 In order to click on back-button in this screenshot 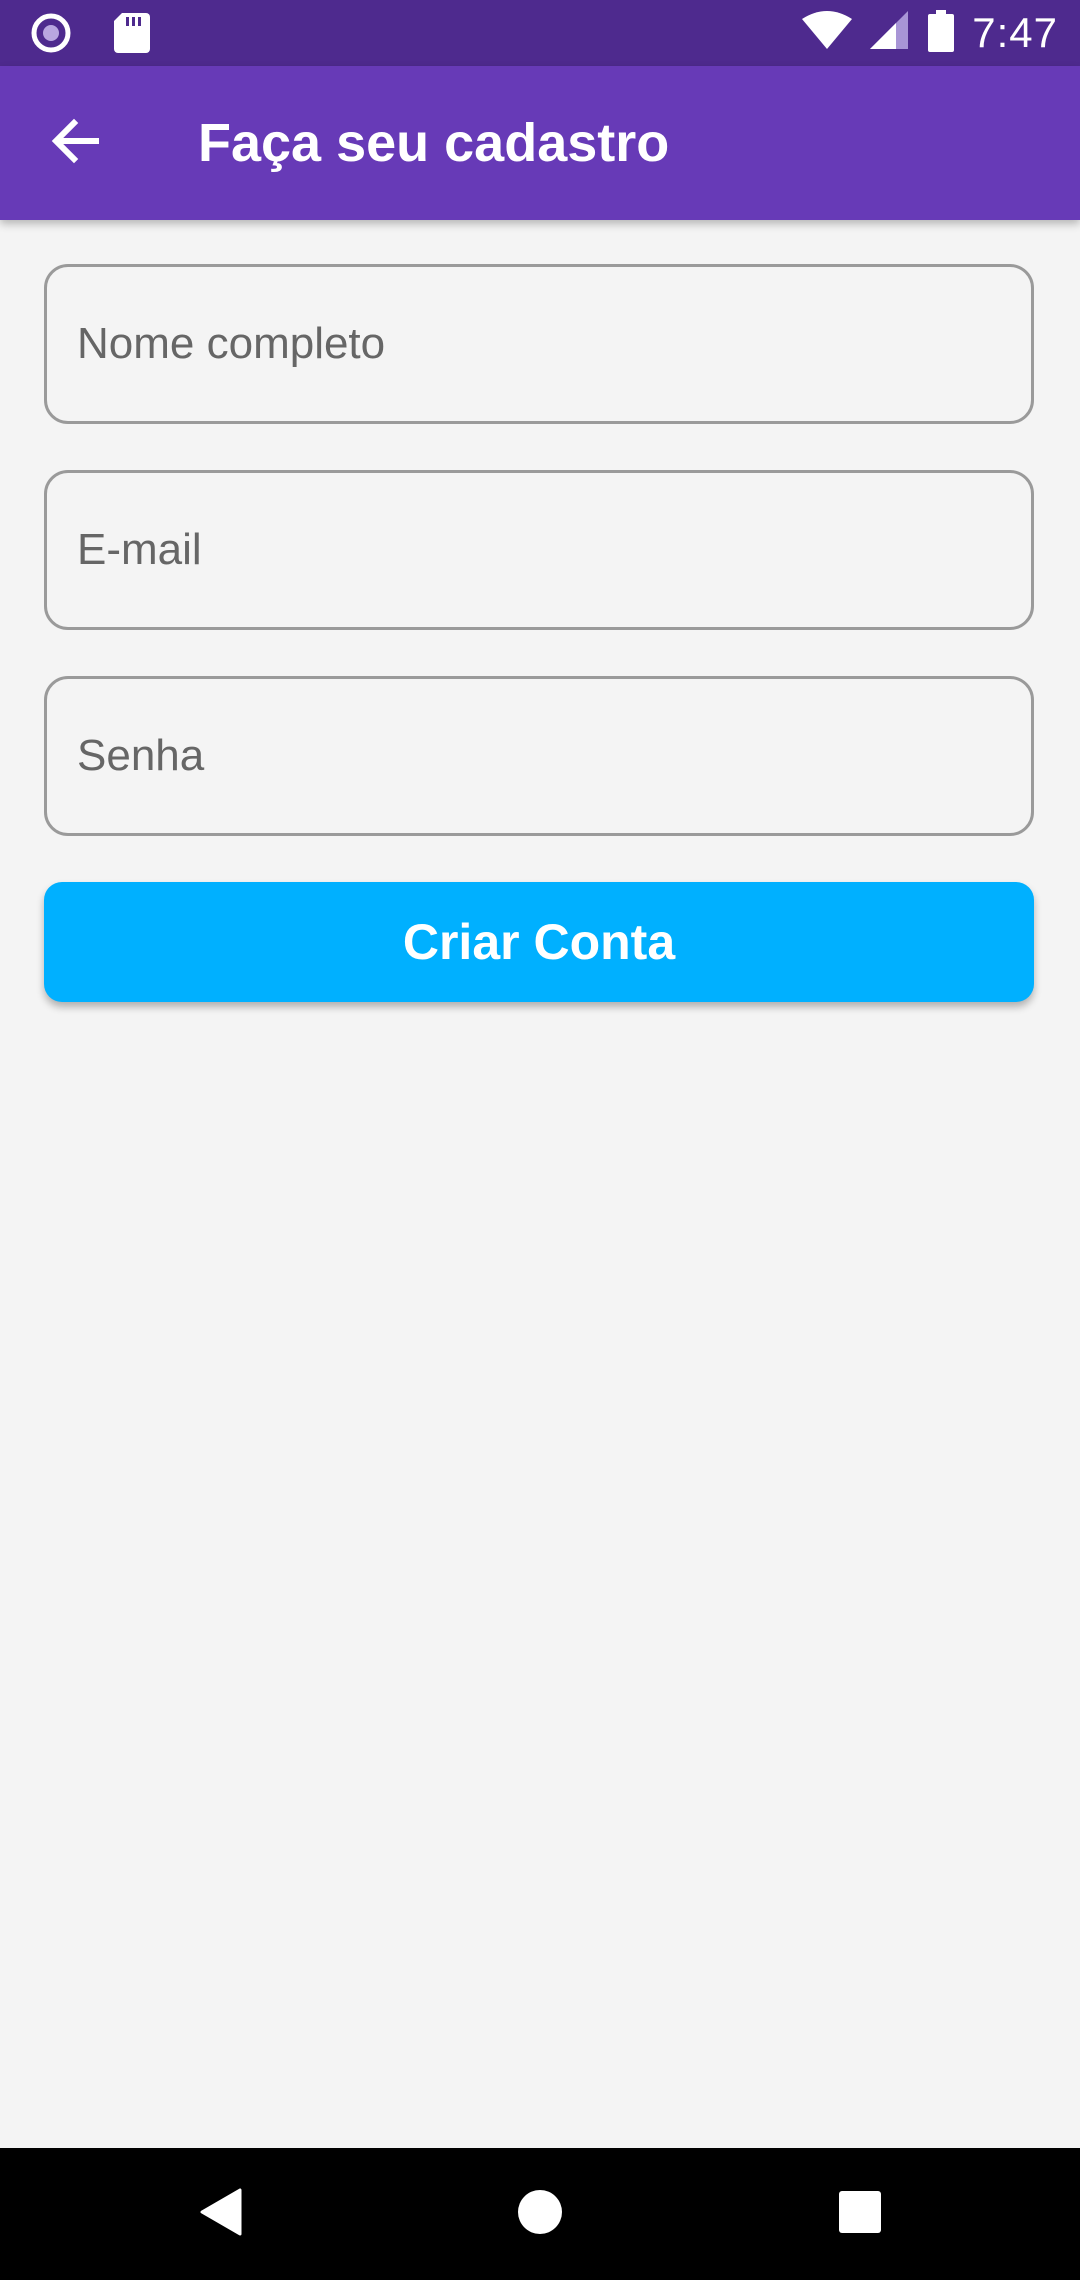, I will do `click(75, 143)`.